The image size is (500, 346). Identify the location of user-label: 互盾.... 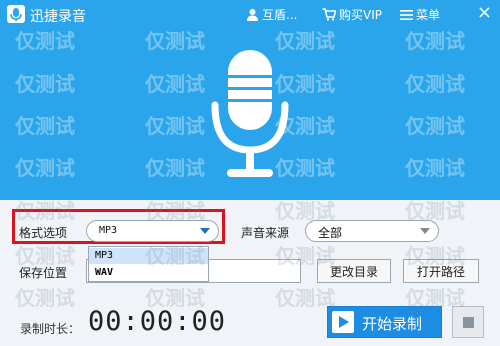
(280, 15).